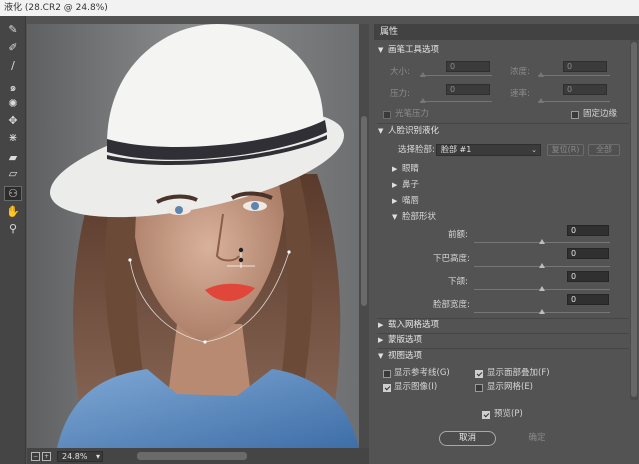 The image size is (639, 464). I want to click on face-tool-button: ⚇, so click(13, 193).